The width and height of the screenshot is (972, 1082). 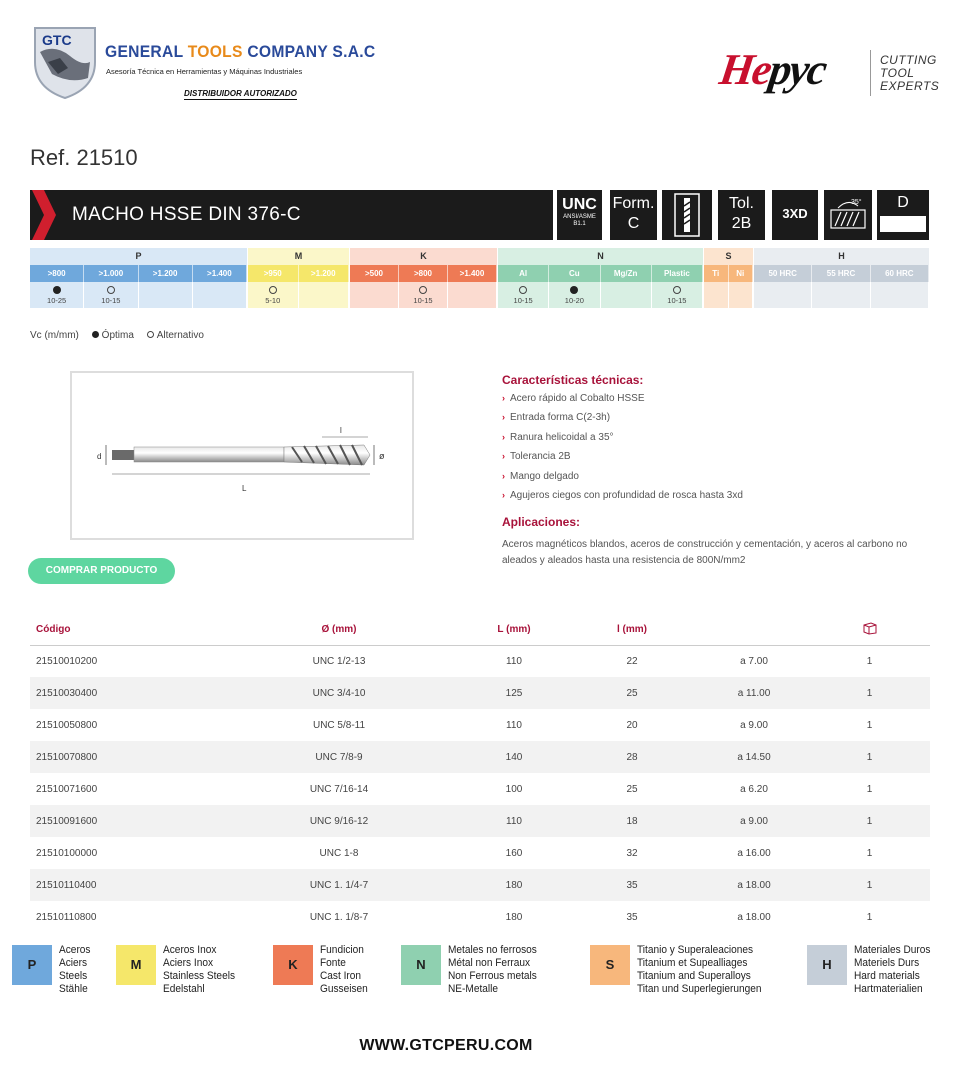 I want to click on table-row: 21510071600 UNC 7/16-14 100 25 a 6.20 1, so click(x=480, y=789).